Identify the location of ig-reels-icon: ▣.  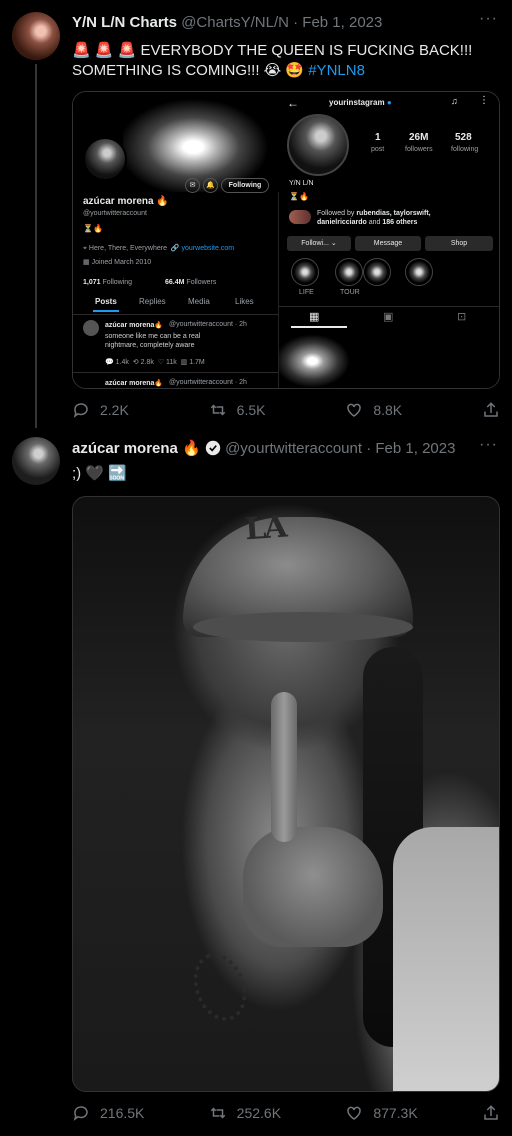
(388, 317).